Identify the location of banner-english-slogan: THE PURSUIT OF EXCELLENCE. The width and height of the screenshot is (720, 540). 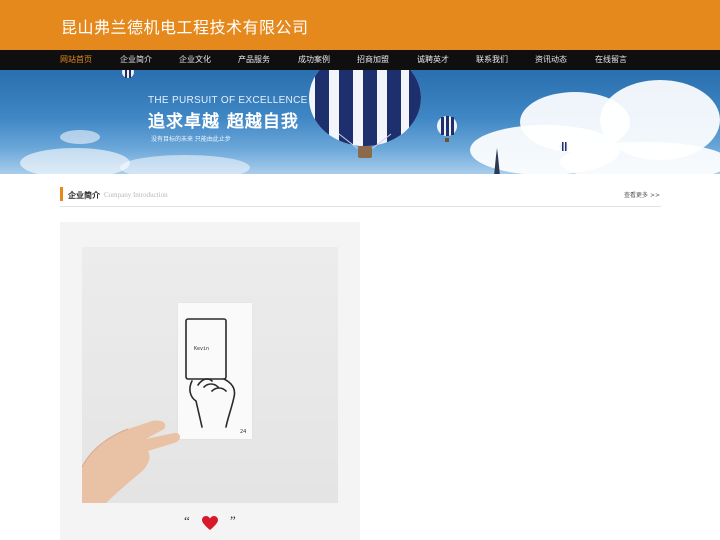
(228, 100).